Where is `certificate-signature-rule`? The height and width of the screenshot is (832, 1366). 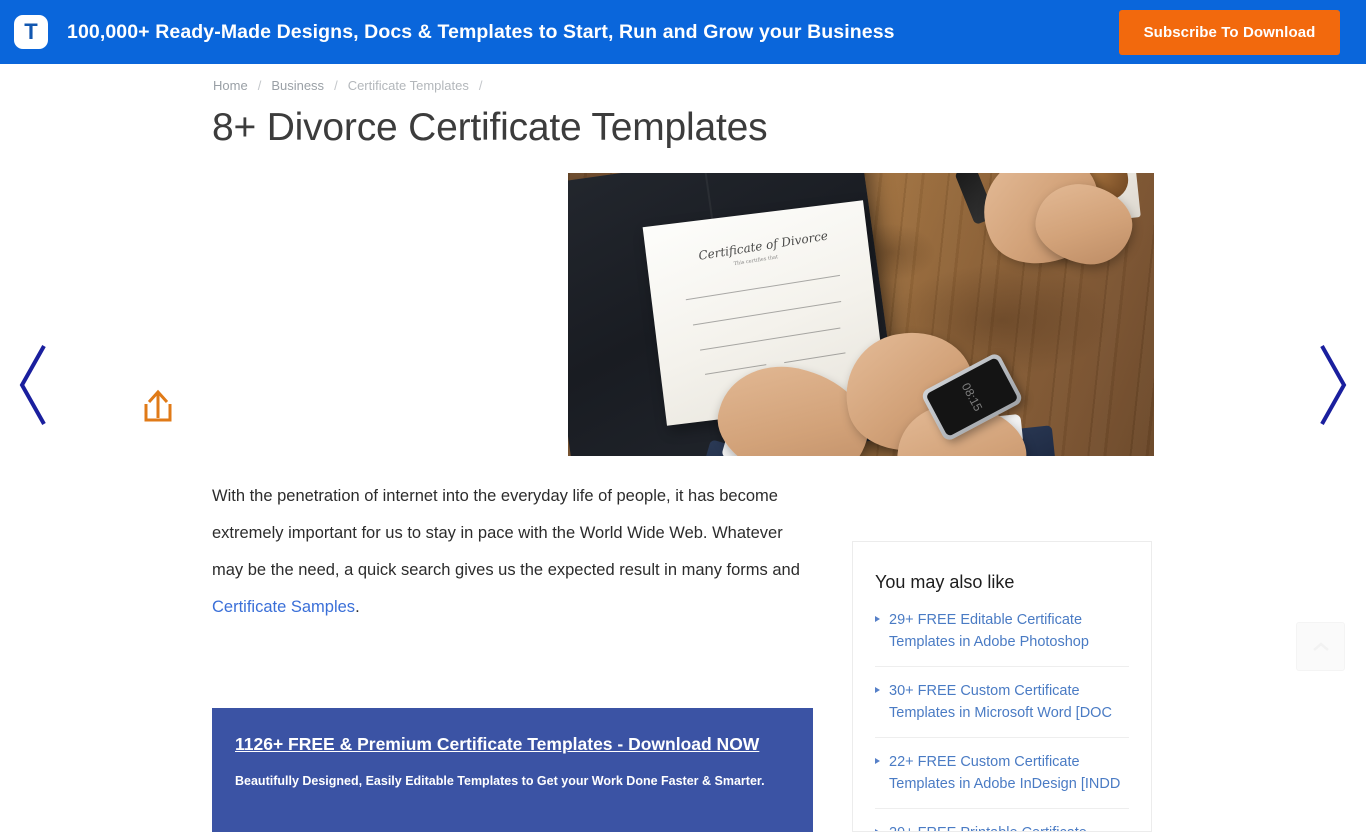 certificate-signature-rule is located at coordinates (815, 358).